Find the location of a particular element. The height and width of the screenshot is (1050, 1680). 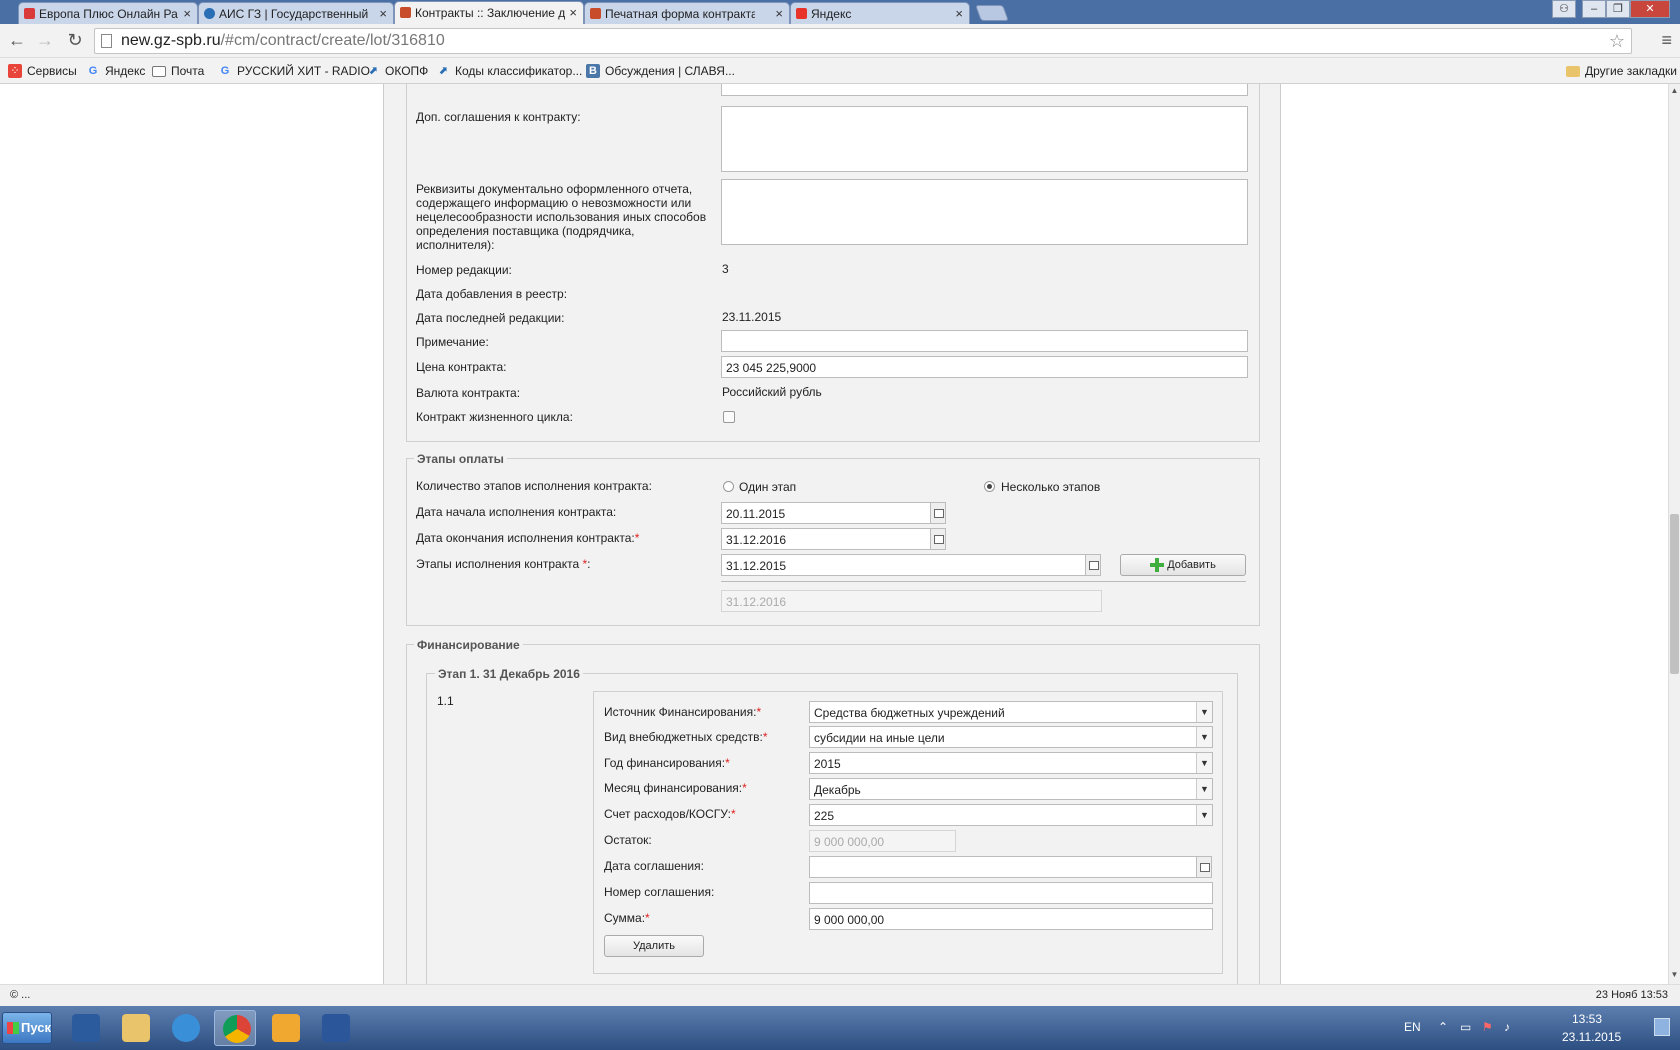

page-scrollbar: ▲ ▼ is located at coordinates (1674, 534).